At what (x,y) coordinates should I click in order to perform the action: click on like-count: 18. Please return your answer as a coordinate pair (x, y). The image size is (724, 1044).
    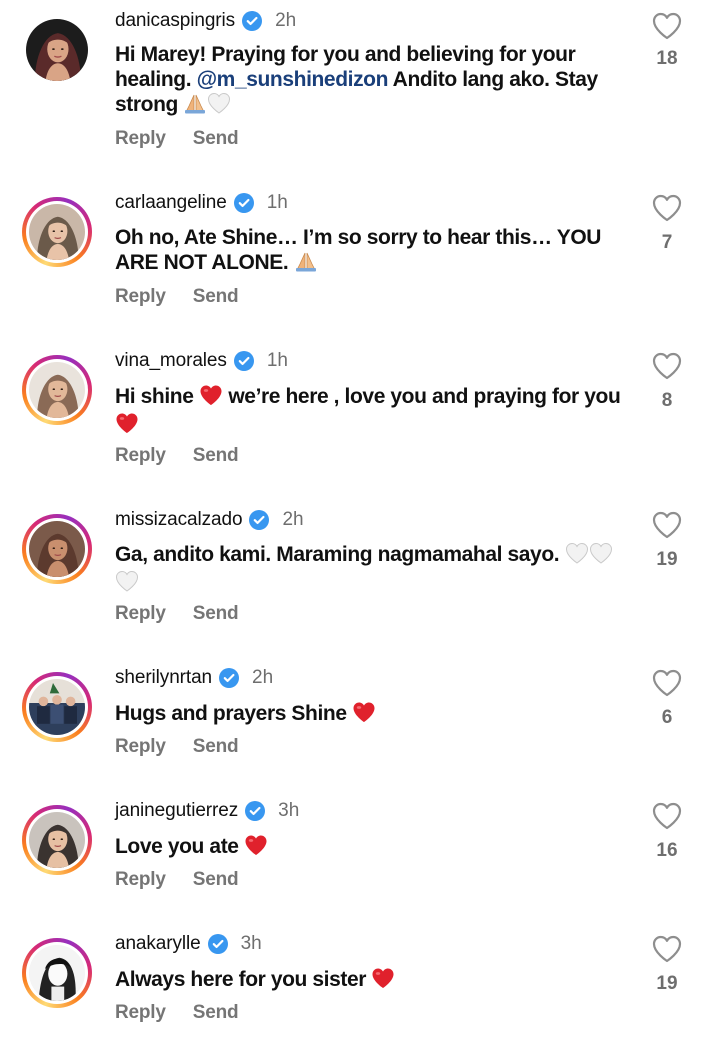
    Looking at the image, I should click on (667, 58).